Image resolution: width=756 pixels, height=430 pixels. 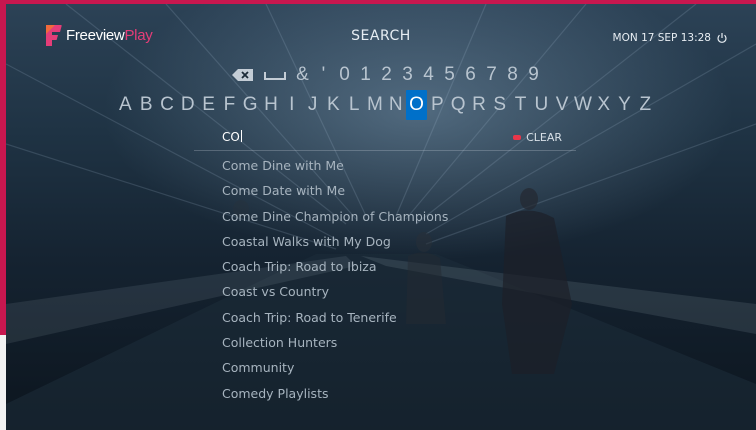 I want to click on keyboard-row-symbols: & ' 0 1 2 3 4 5 6 7 8 9, so click(x=386, y=75).